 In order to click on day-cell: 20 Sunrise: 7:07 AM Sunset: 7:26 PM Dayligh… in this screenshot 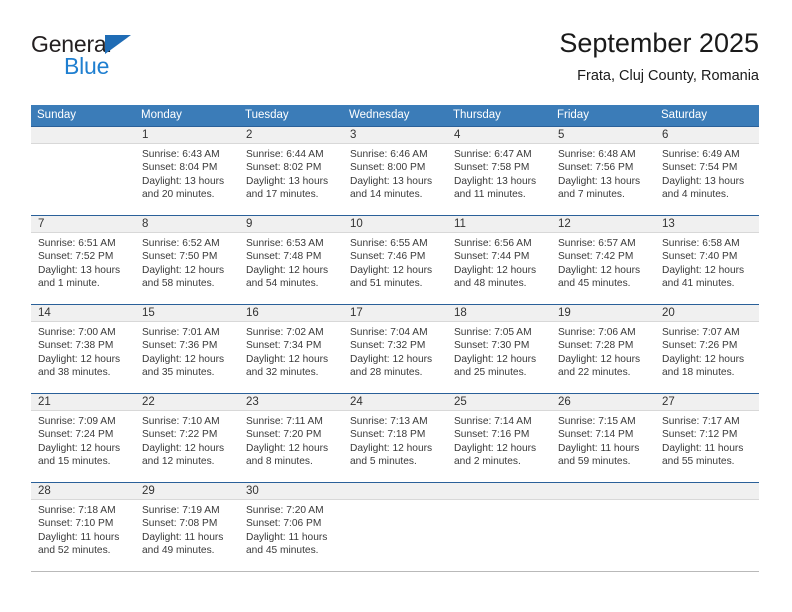, I will do `click(707, 349)`.